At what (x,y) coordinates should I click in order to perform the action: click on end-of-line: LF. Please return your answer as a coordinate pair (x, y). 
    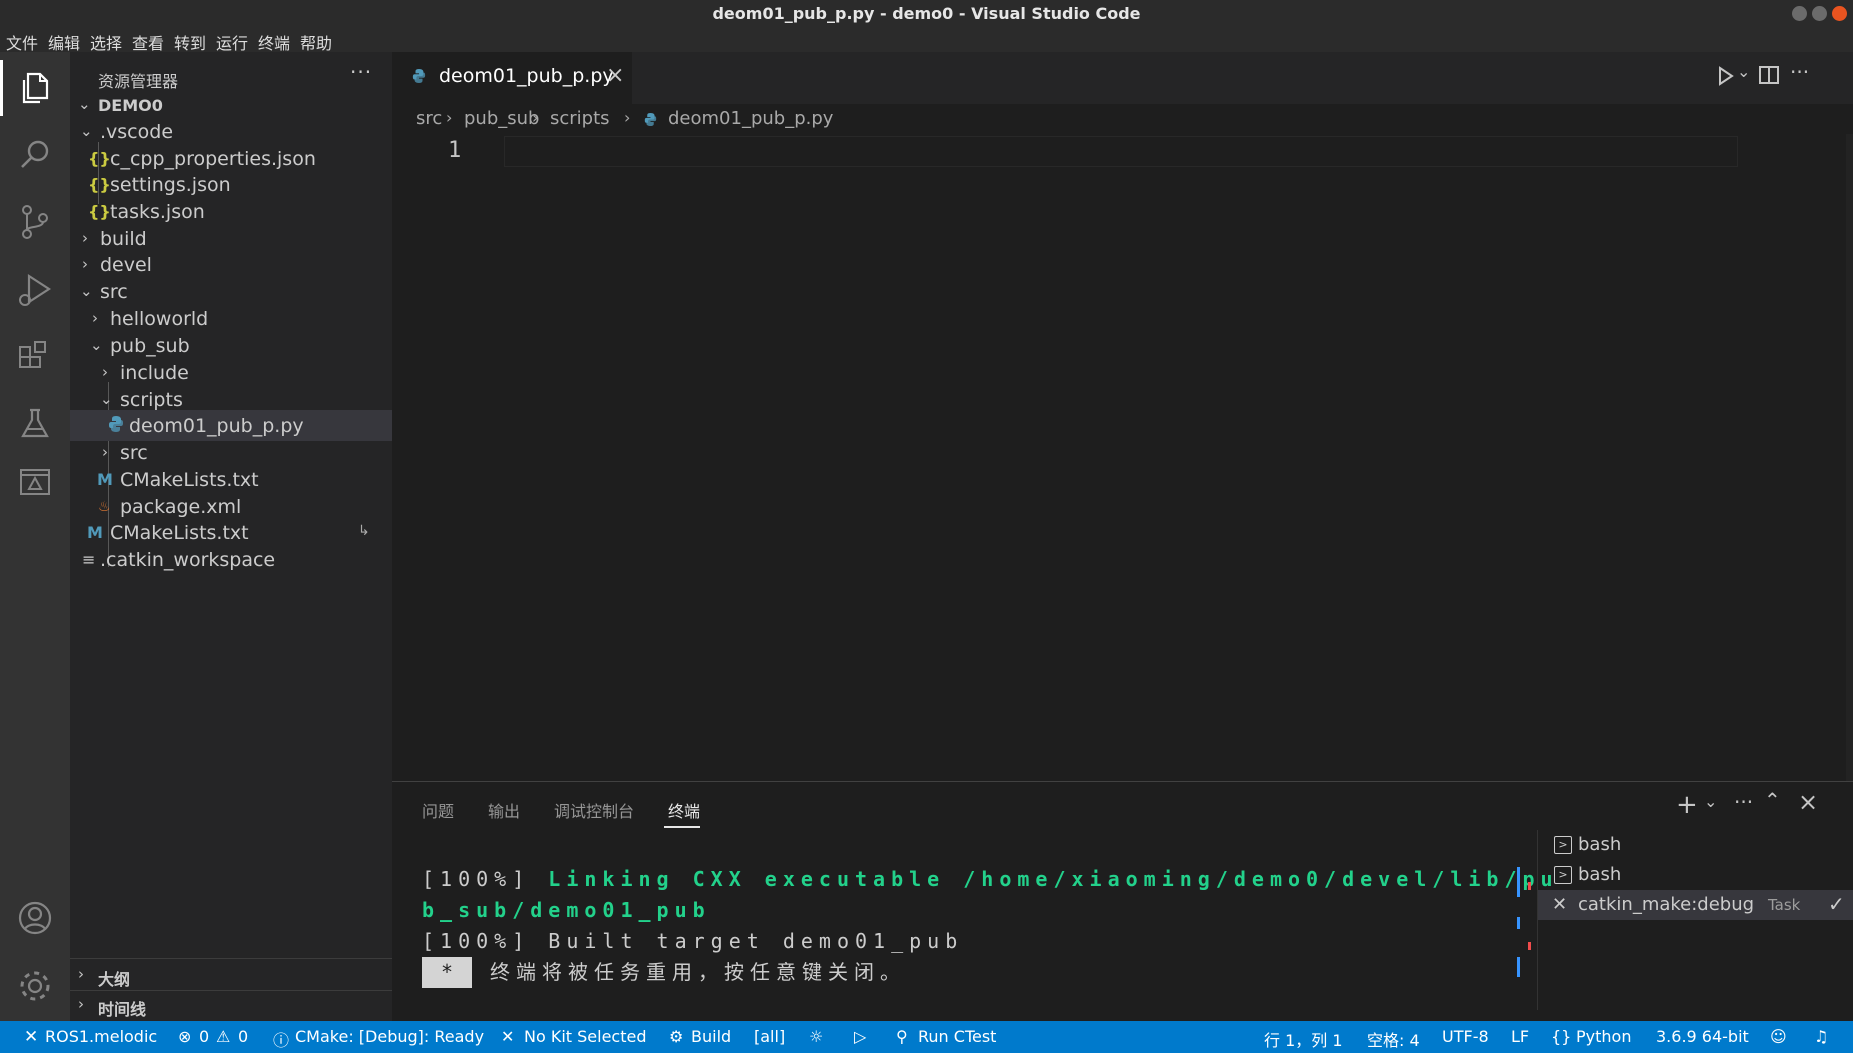
    Looking at the image, I should click on (1520, 1036).